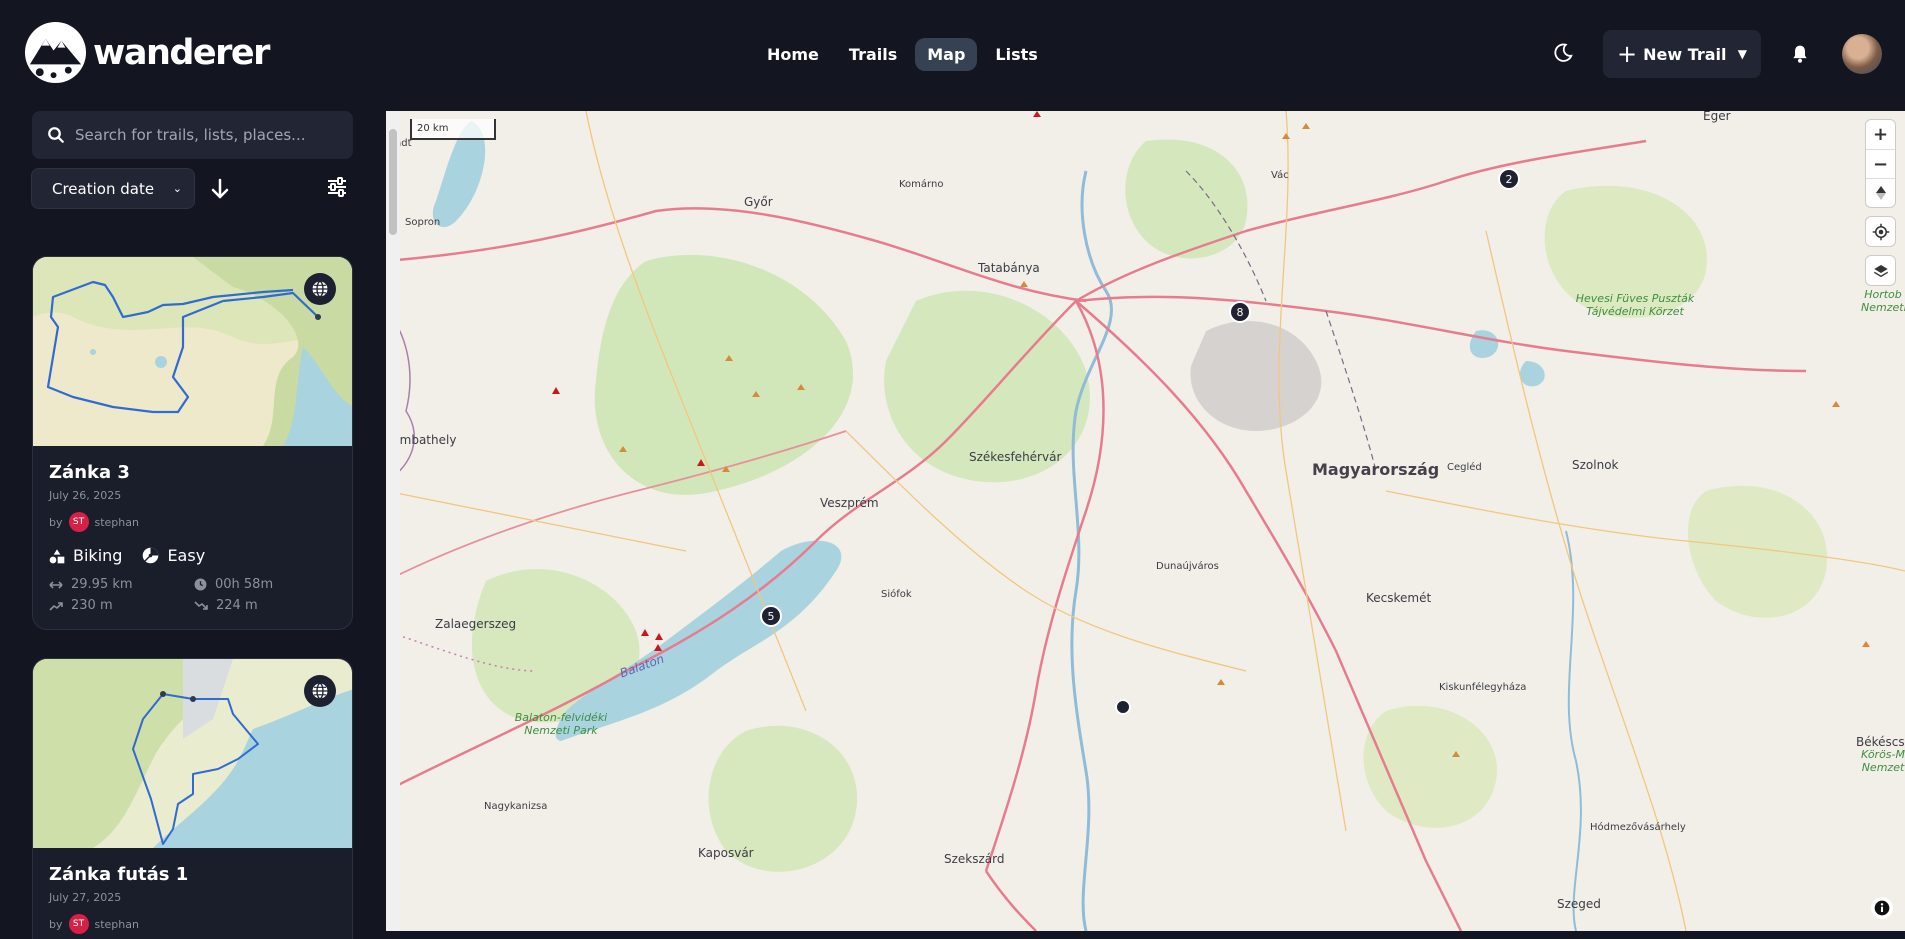 Image resolution: width=1905 pixels, height=939 pixels. What do you see at coordinates (516, 806) in the screenshot?
I see `city-label: Nagykanizsa` at bounding box center [516, 806].